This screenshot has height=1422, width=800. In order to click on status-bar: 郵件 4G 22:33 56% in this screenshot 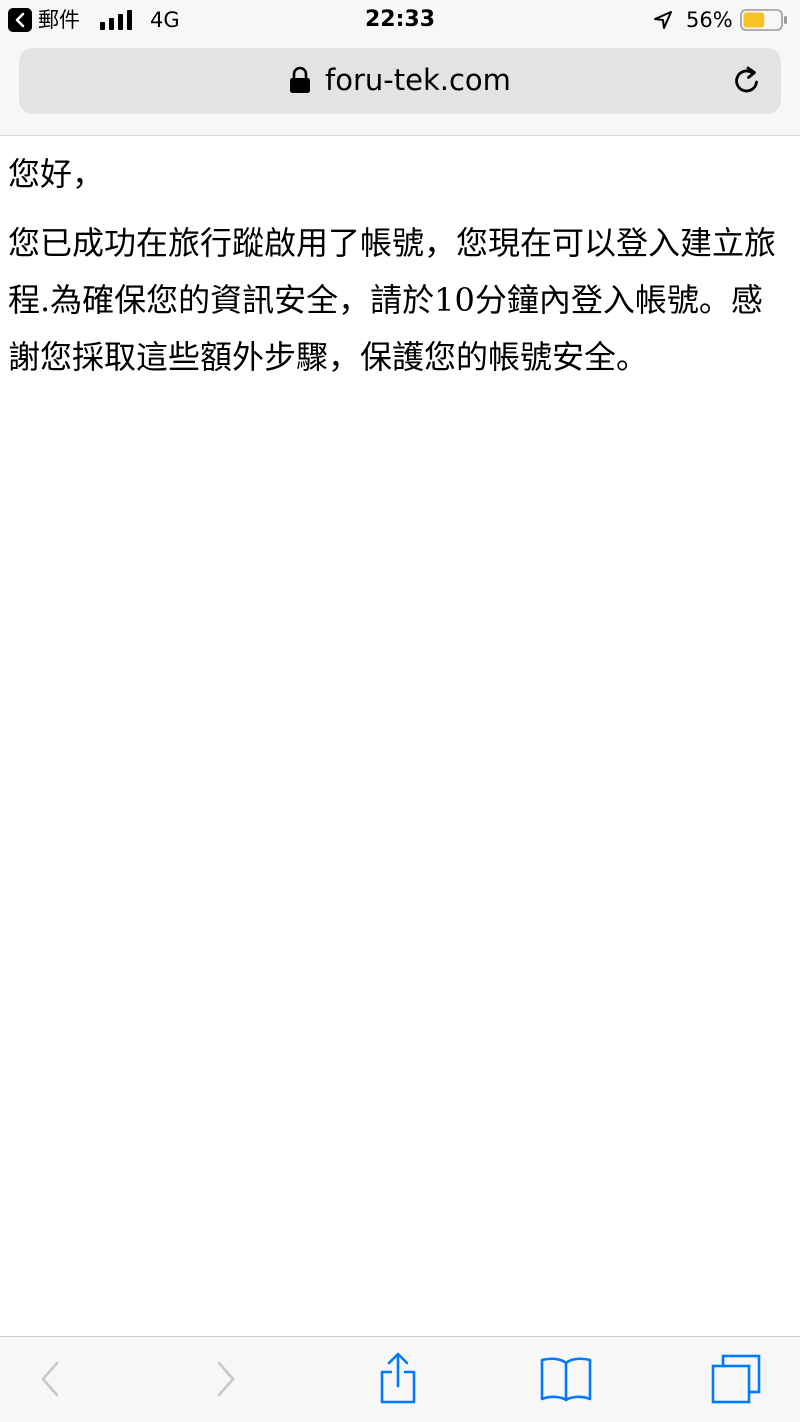, I will do `click(400, 20)`.